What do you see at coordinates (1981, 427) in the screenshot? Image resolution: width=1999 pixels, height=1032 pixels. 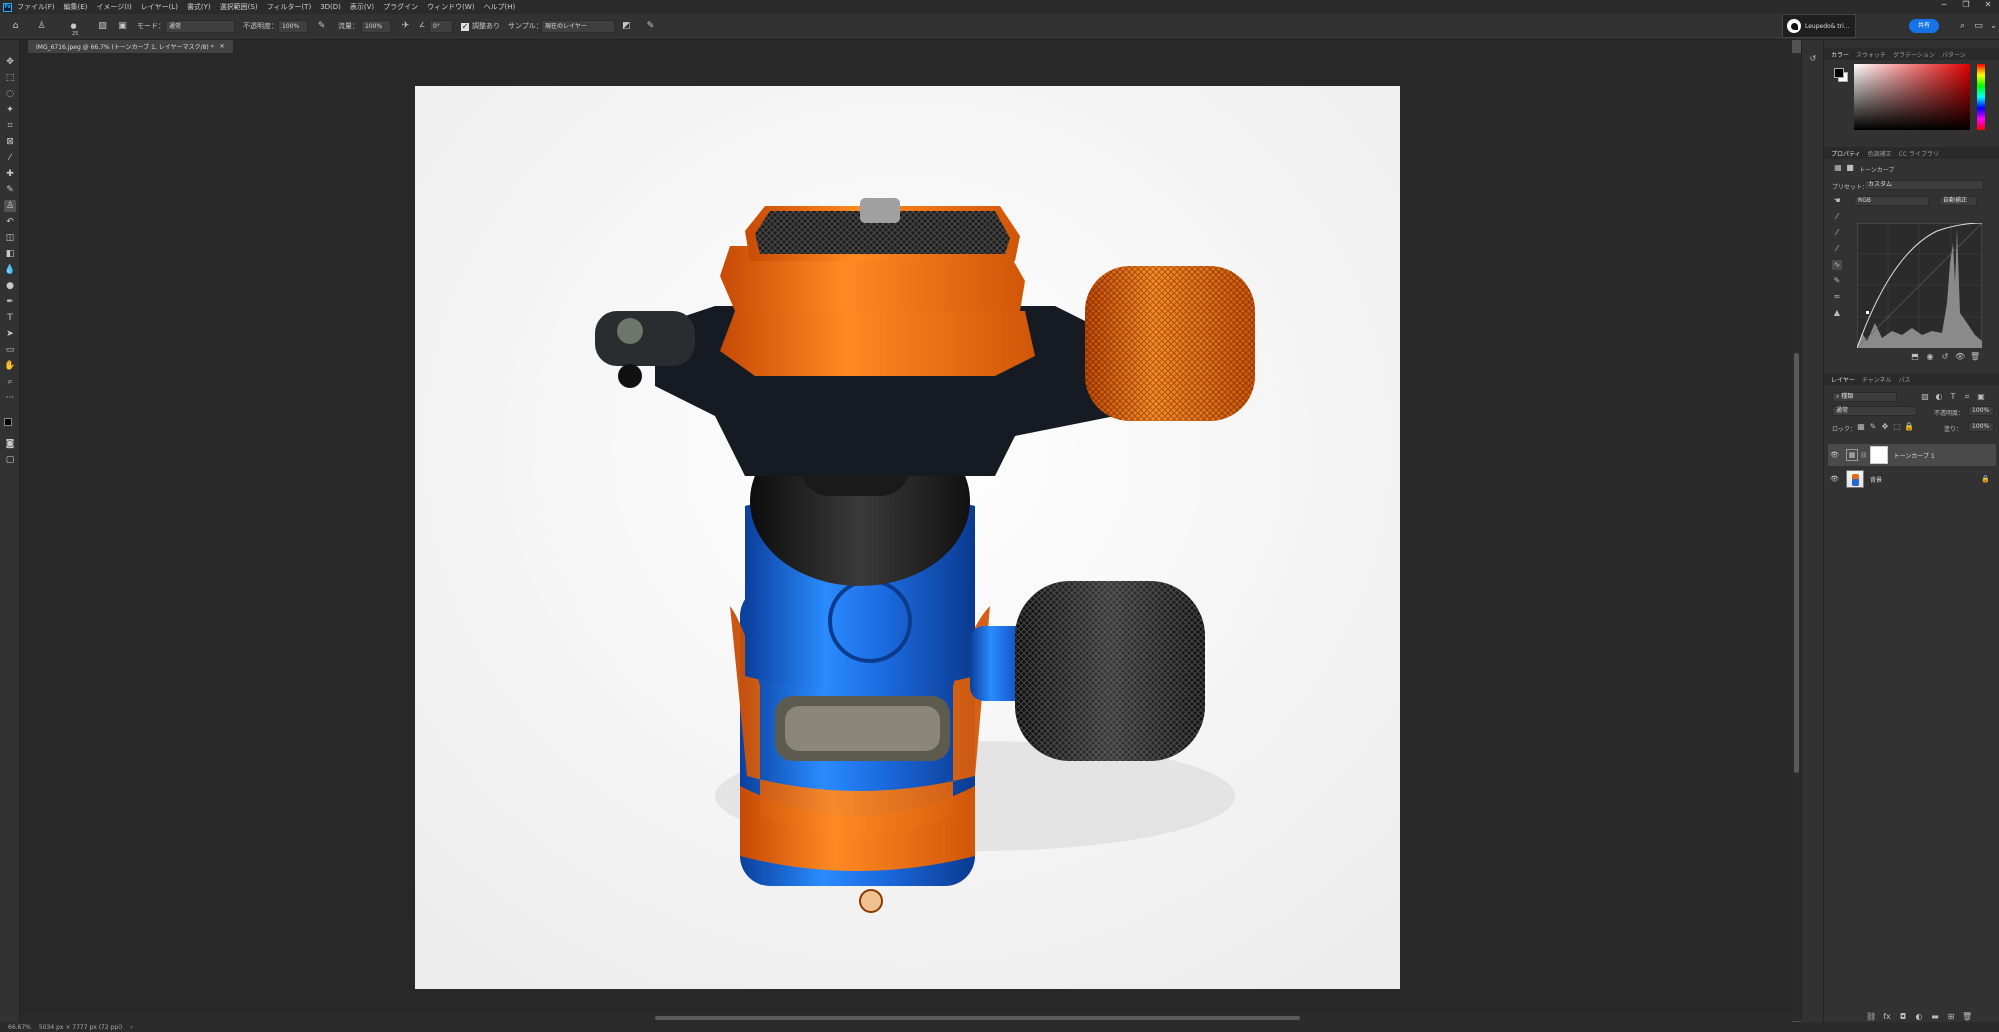 I see `fill-input: 100%` at bounding box center [1981, 427].